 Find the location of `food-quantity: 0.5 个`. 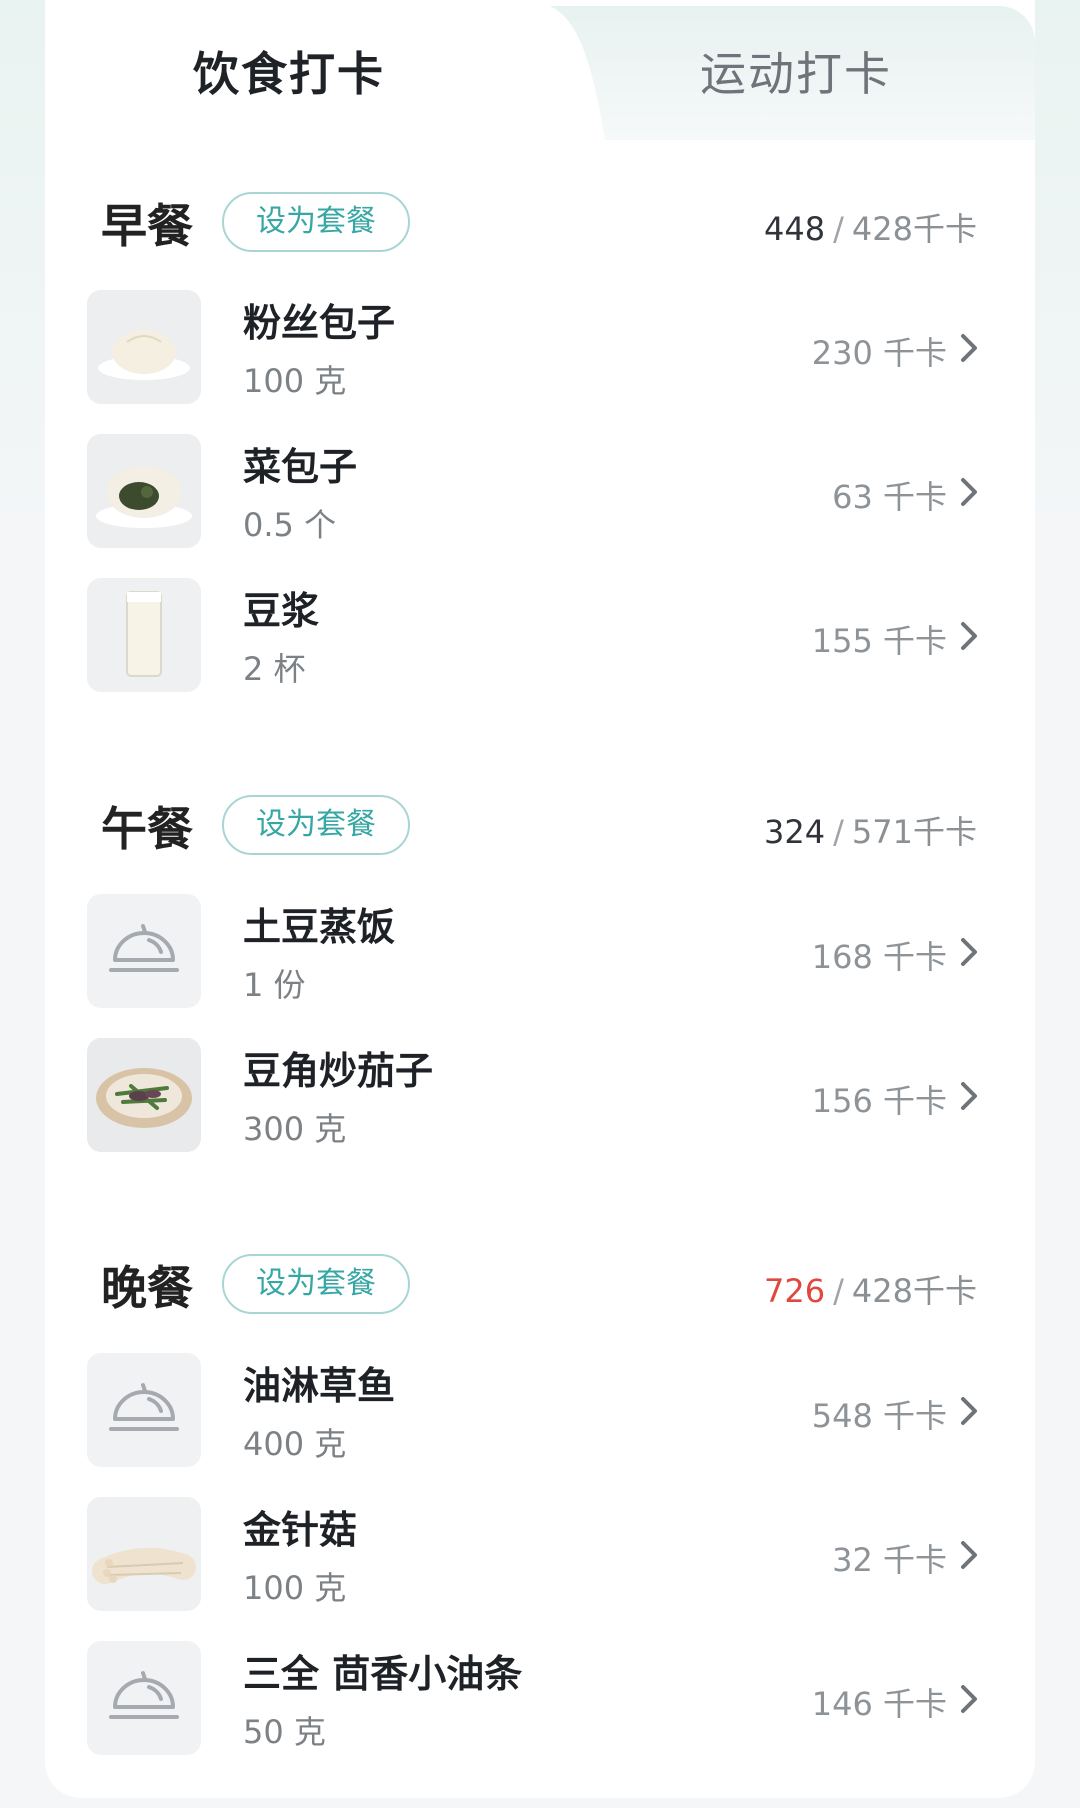

food-quantity: 0.5 个 is located at coordinates (290, 525).